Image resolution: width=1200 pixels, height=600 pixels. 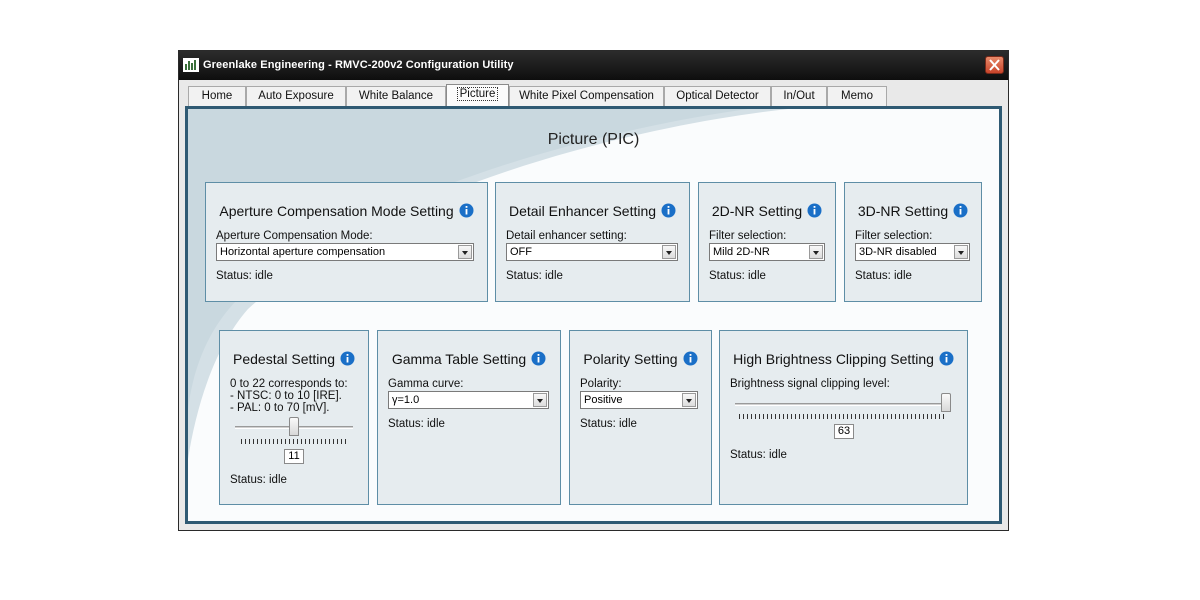 I want to click on selected-value: Positive, so click(x=603, y=400).